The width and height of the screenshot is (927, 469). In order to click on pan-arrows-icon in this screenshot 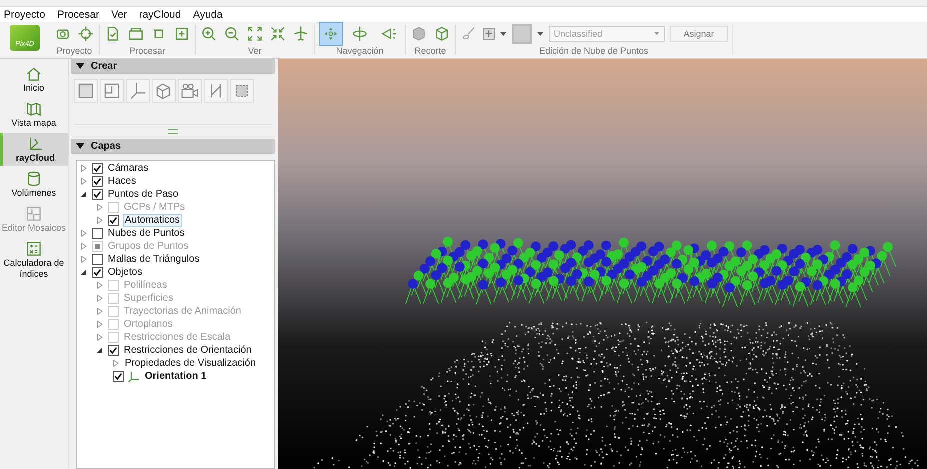, I will do `click(331, 34)`.